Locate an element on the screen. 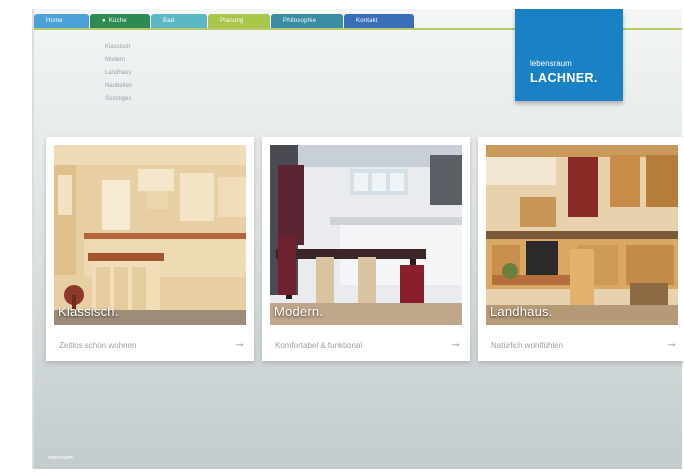 Image resolution: width=684 pixels, height=473 pixels. card-caption-landhaus: Landhaus. is located at coordinates (521, 311).